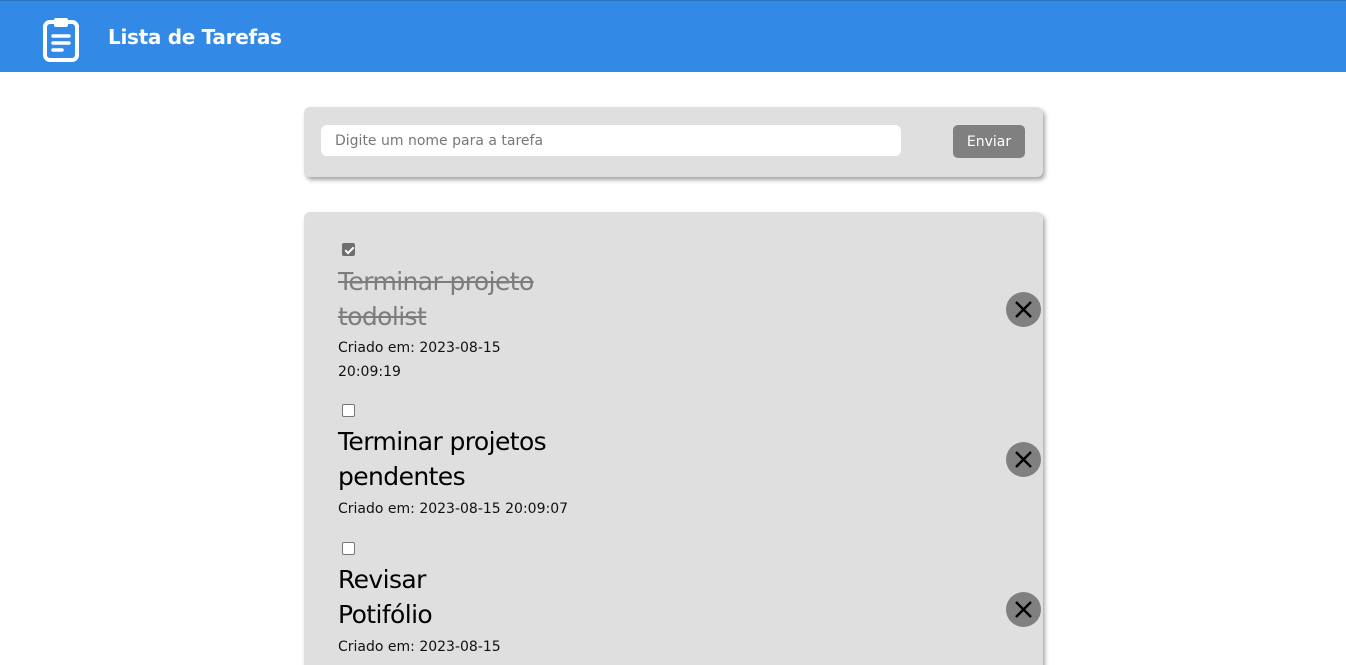  What do you see at coordinates (436, 281) in the screenshot?
I see `task-title-line: Terminar projeto` at bounding box center [436, 281].